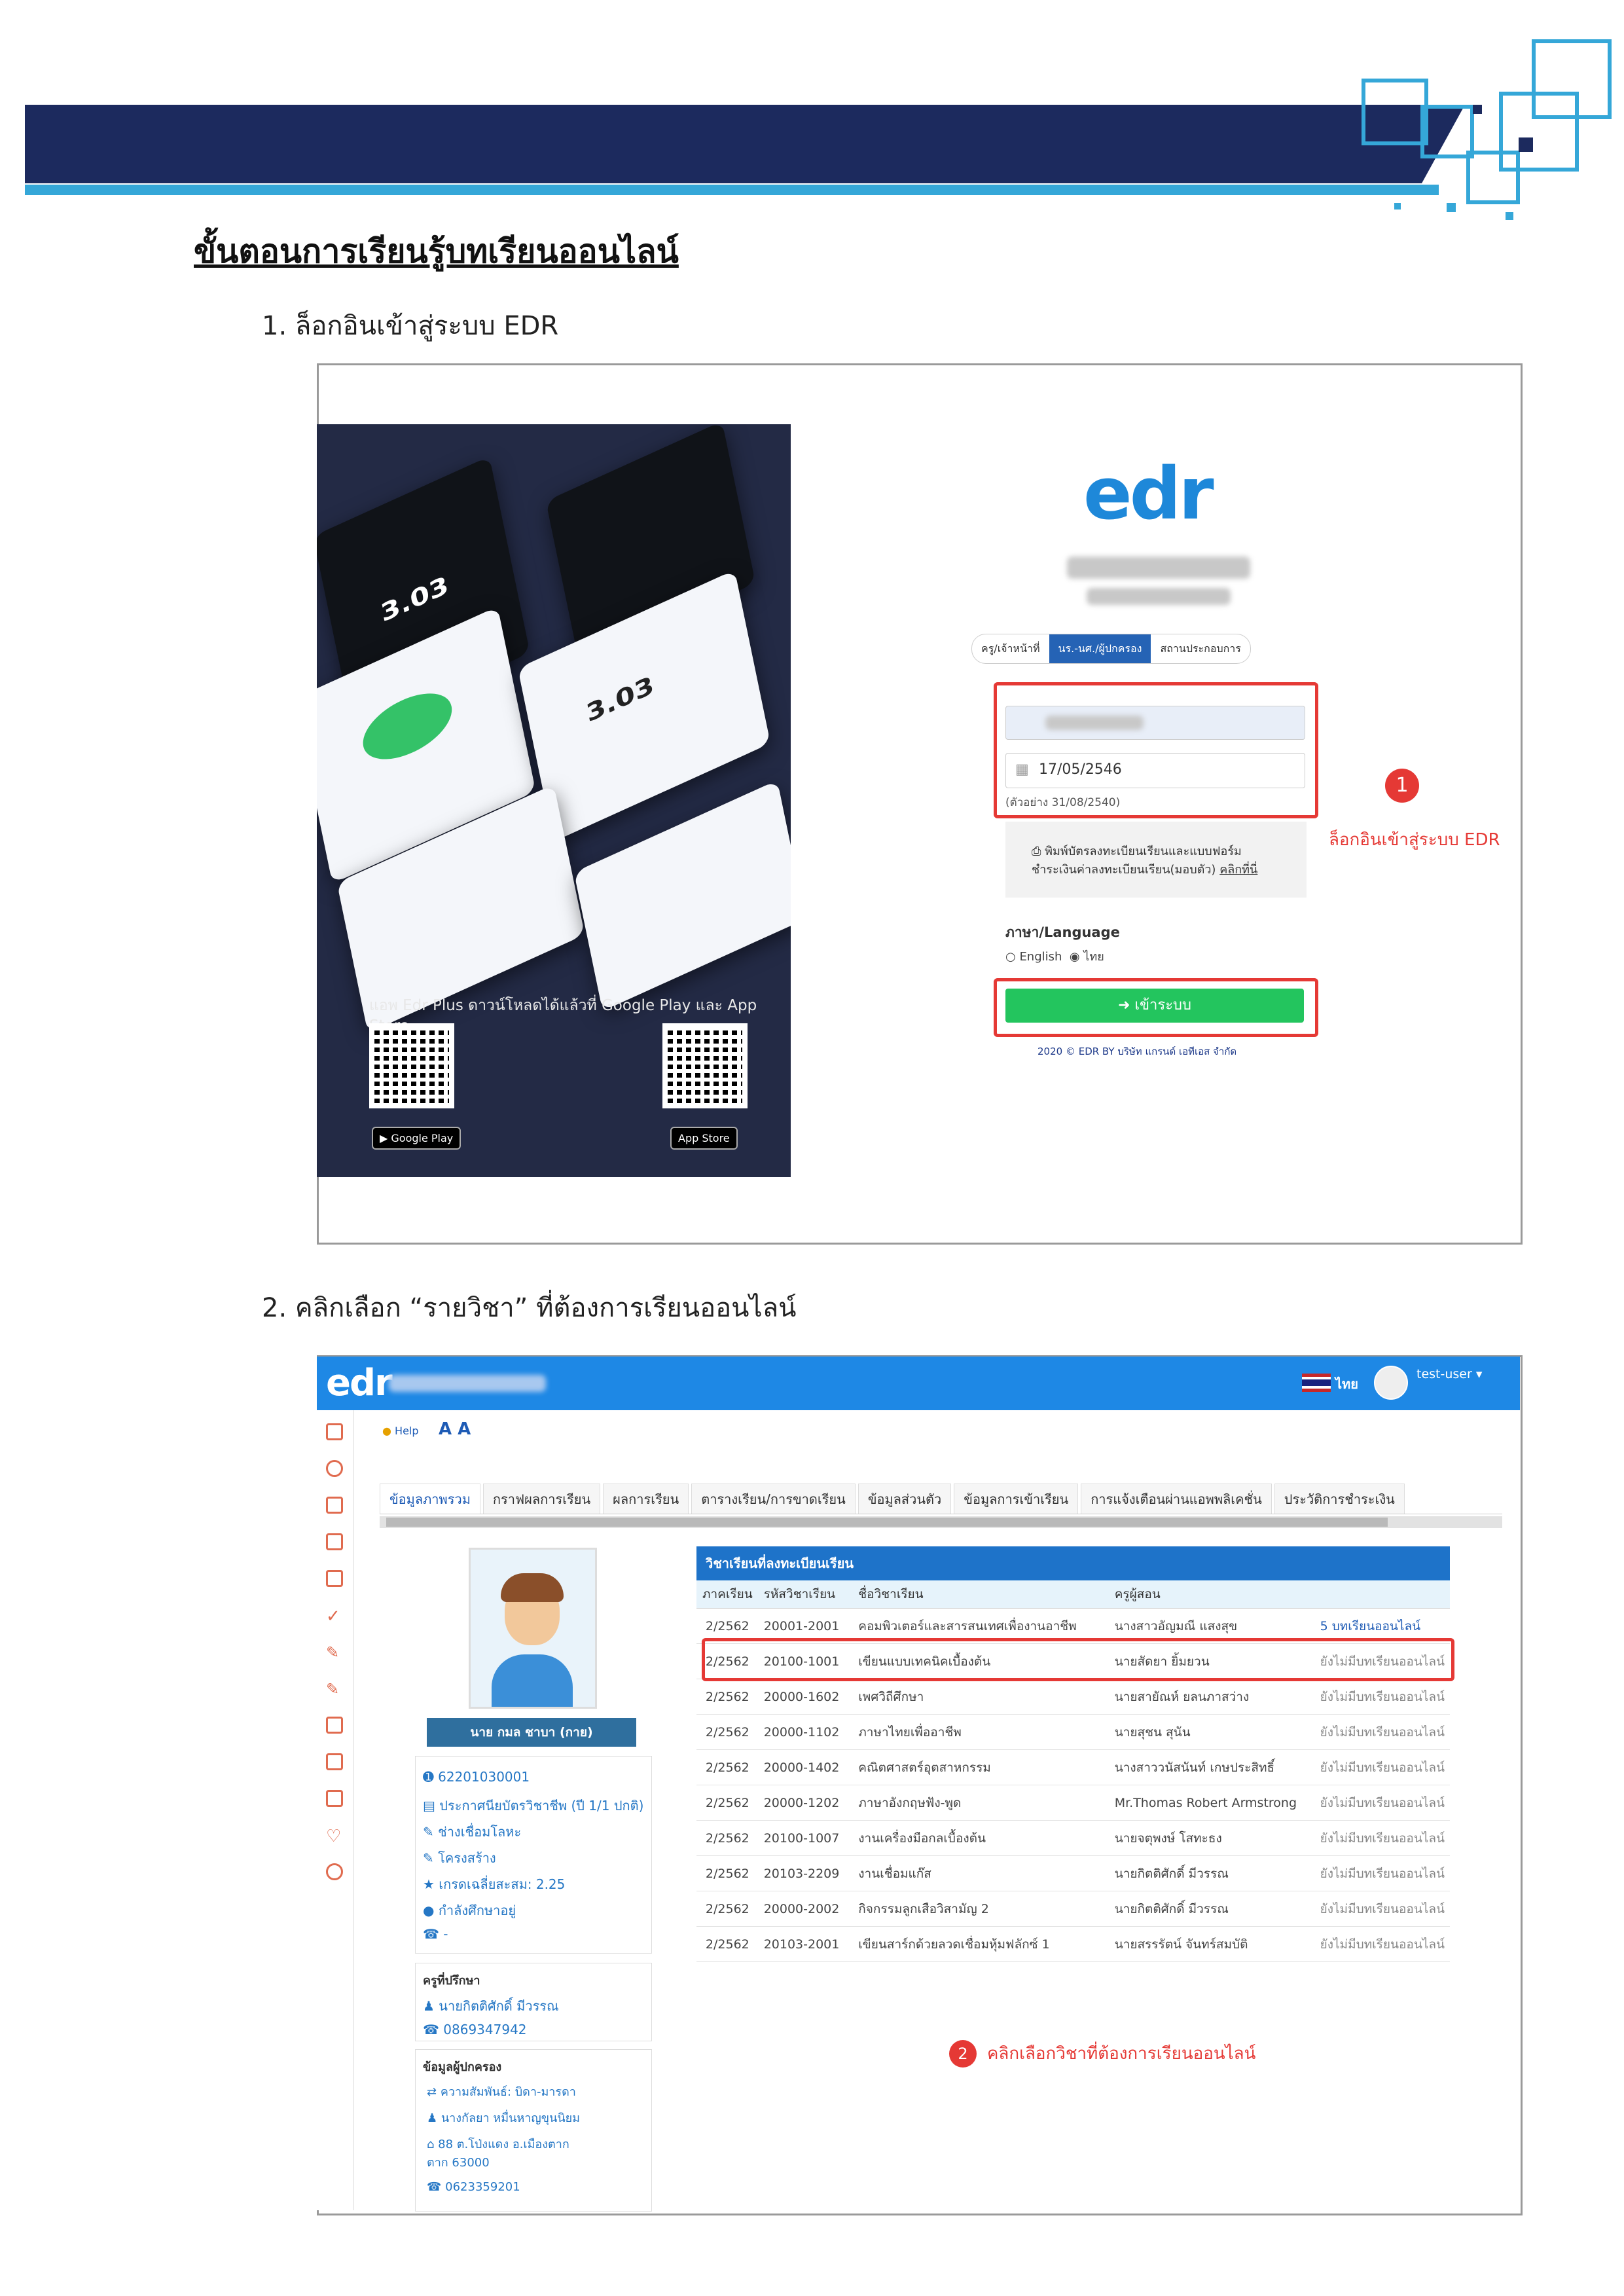 This screenshot has height=2296, width=1624. I want to click on header-banner, so click(745, 144).